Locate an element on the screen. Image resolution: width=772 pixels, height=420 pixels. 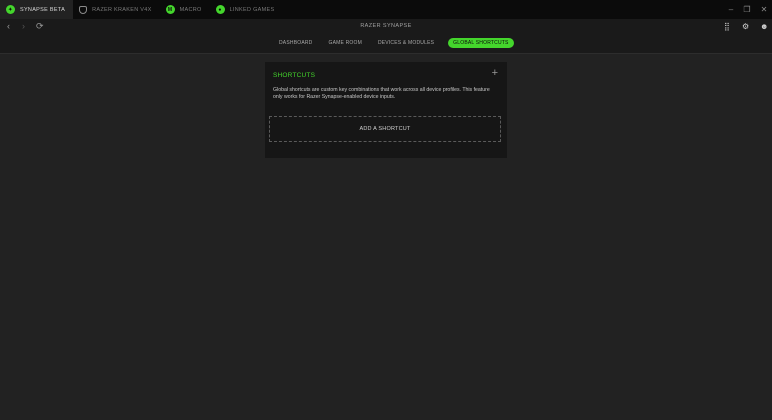
add-icon: + is located at coordinates (495, 73).